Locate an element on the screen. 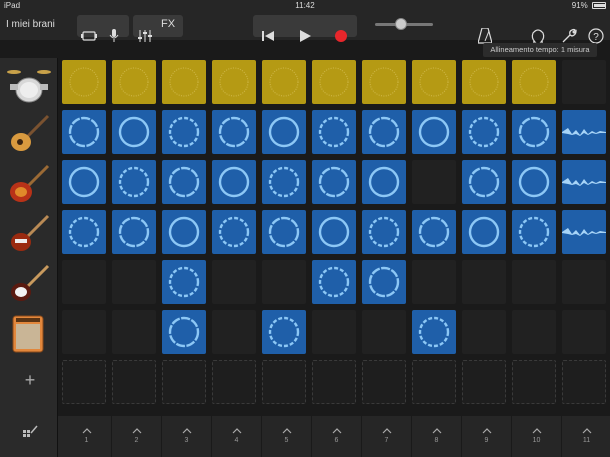  column-trigger-1: 1 is located at coordinates (87, 436).